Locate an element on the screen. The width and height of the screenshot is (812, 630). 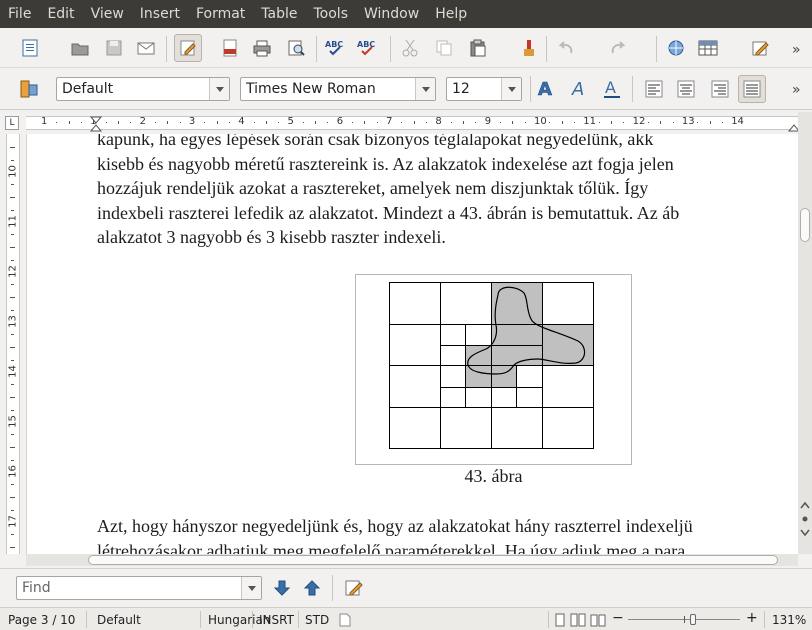
horizontal-scroll-thumb is located at coordinates (433, 560).